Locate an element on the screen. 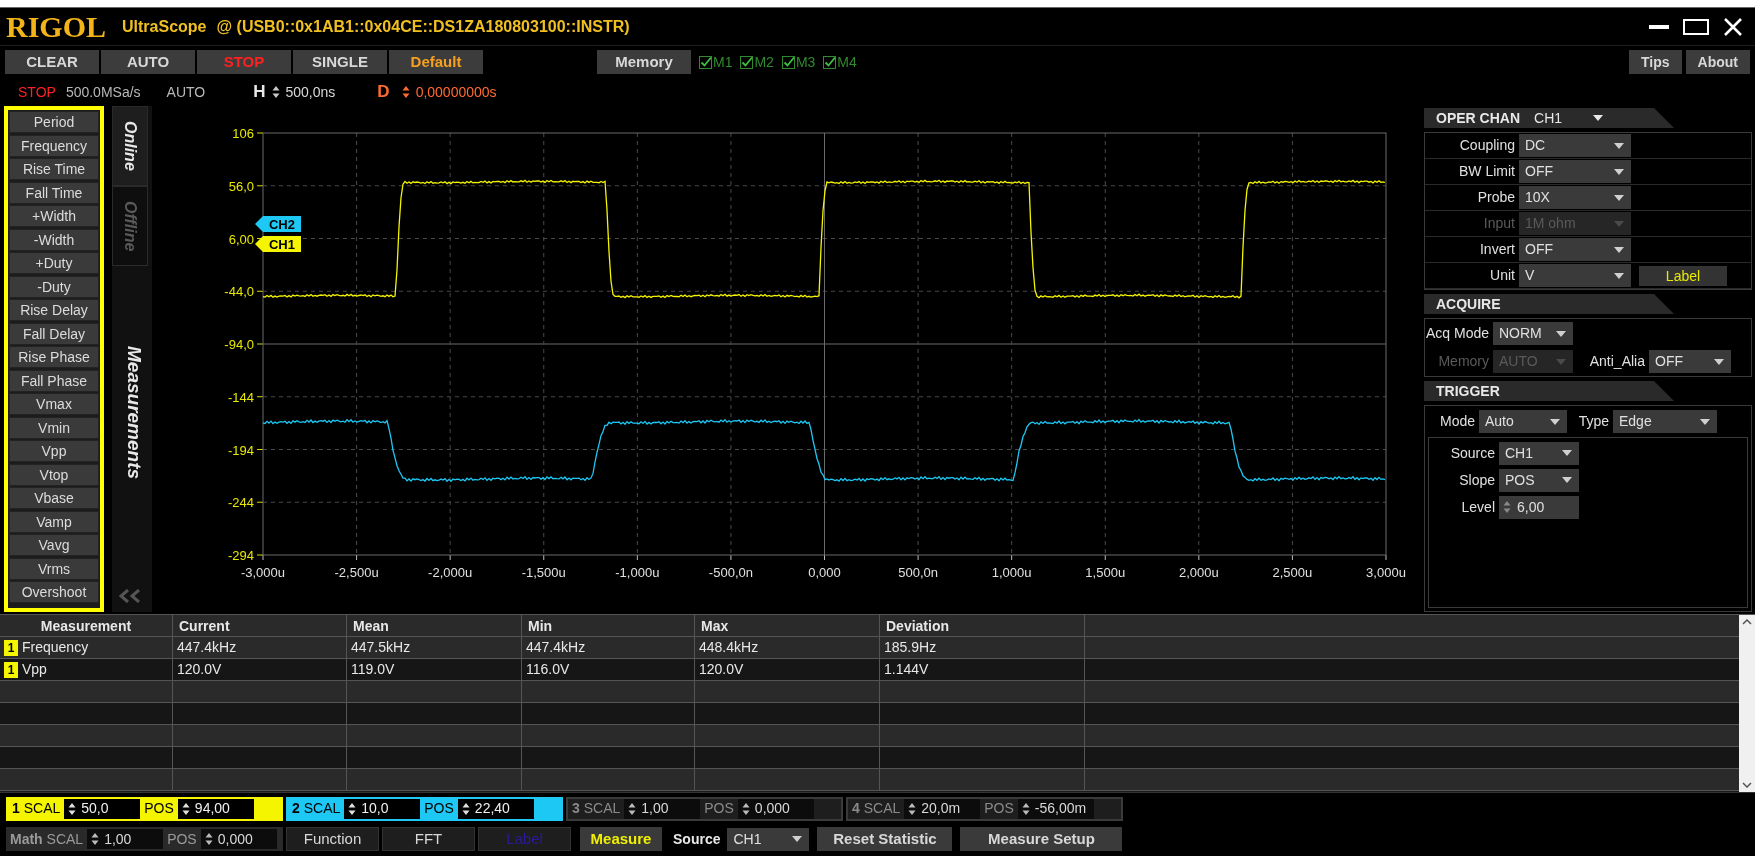  measure-button: Frequency is located at coordinates (54, 145).